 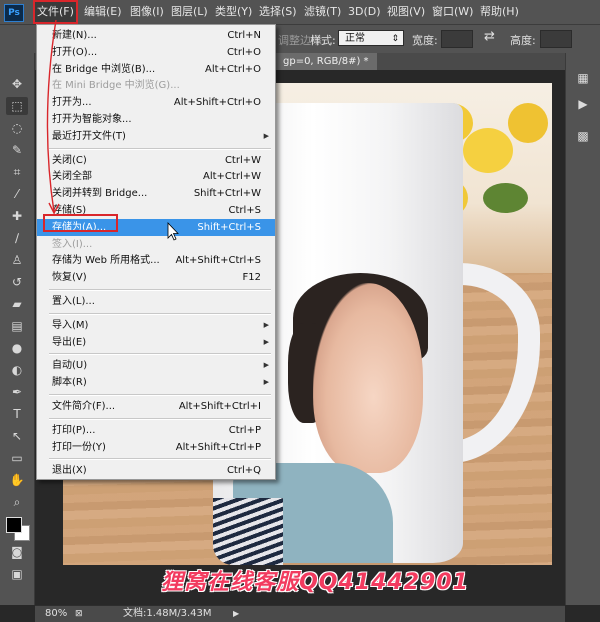 What do you see at coordinates (505, 198) in the screenshot?
I see `leaves` at bounding box center [505, 198].